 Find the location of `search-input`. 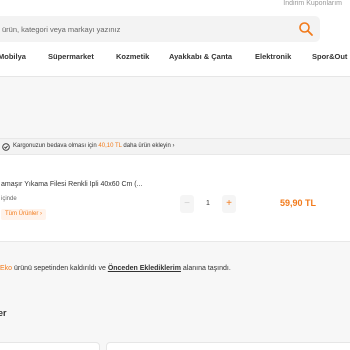

search-input is located at coordinates (142, 29).